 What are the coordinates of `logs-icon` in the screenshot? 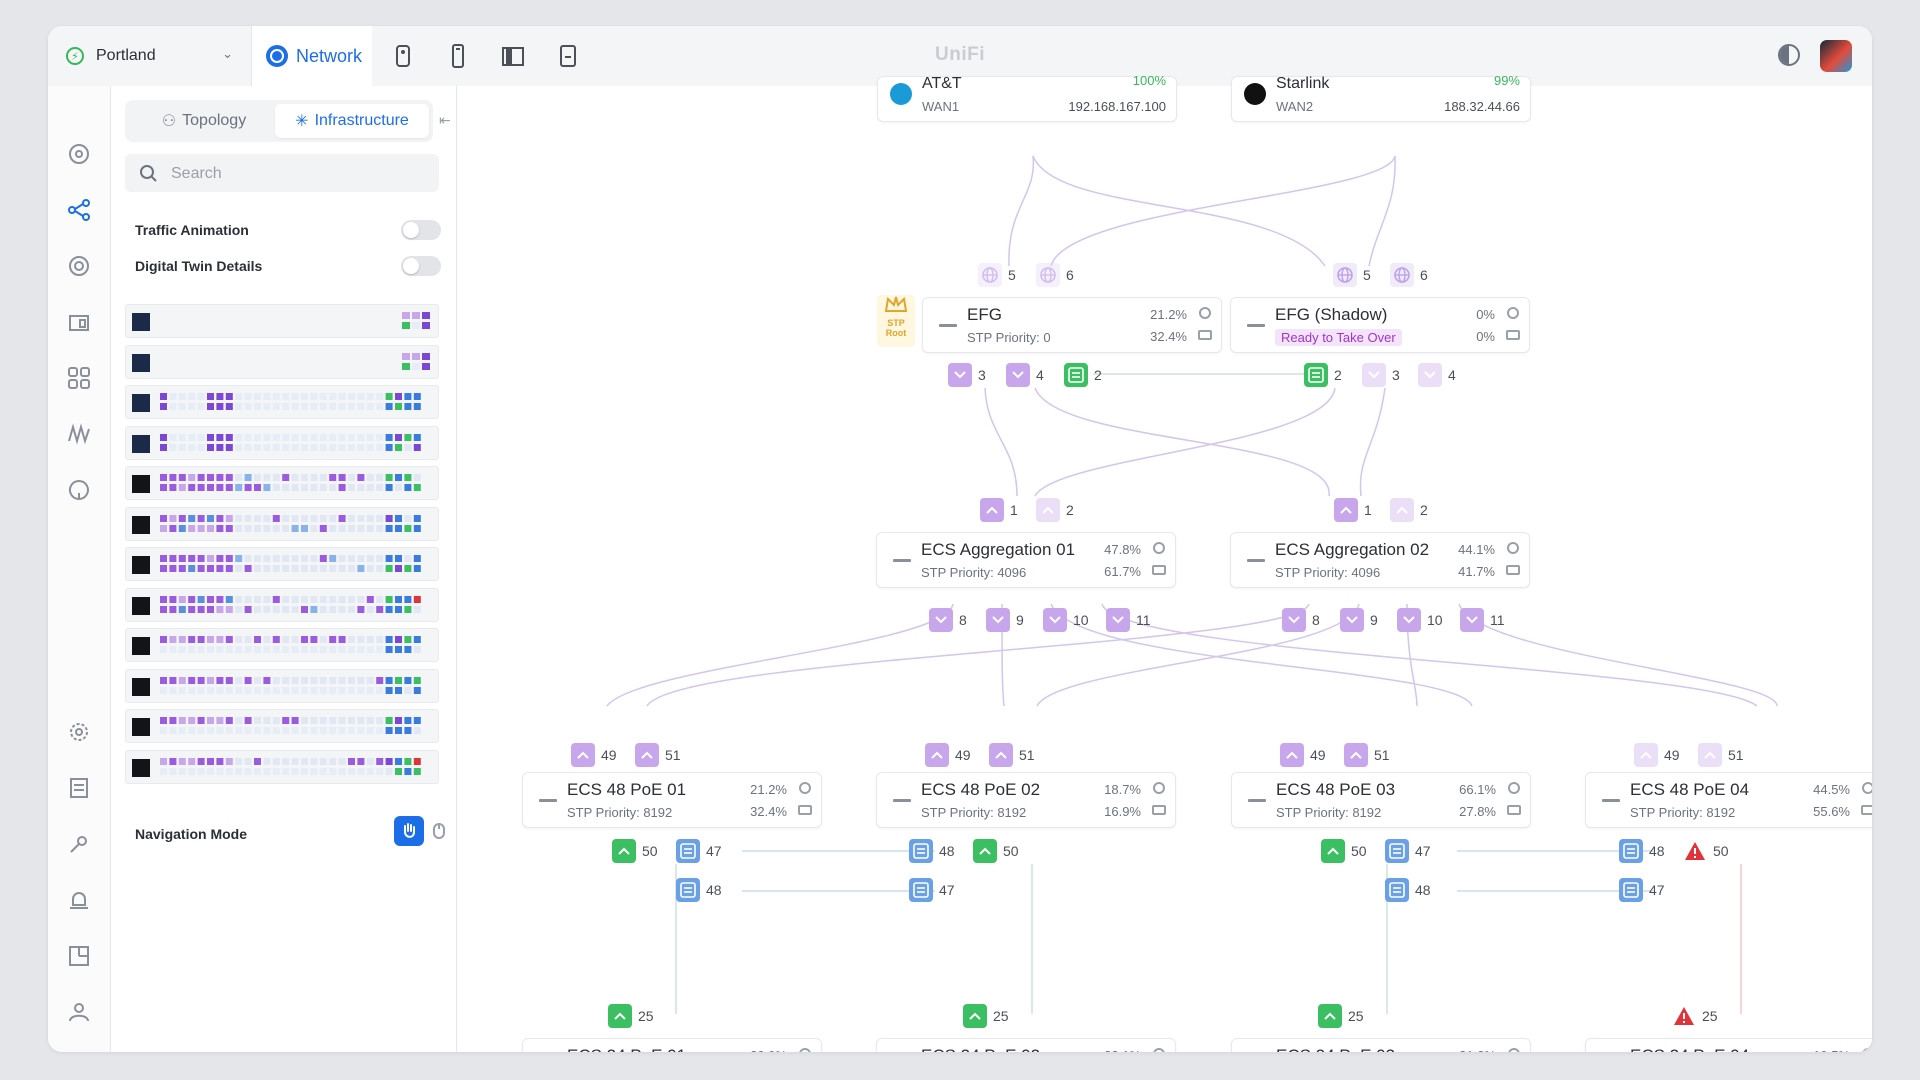 It's located at (79, 788).